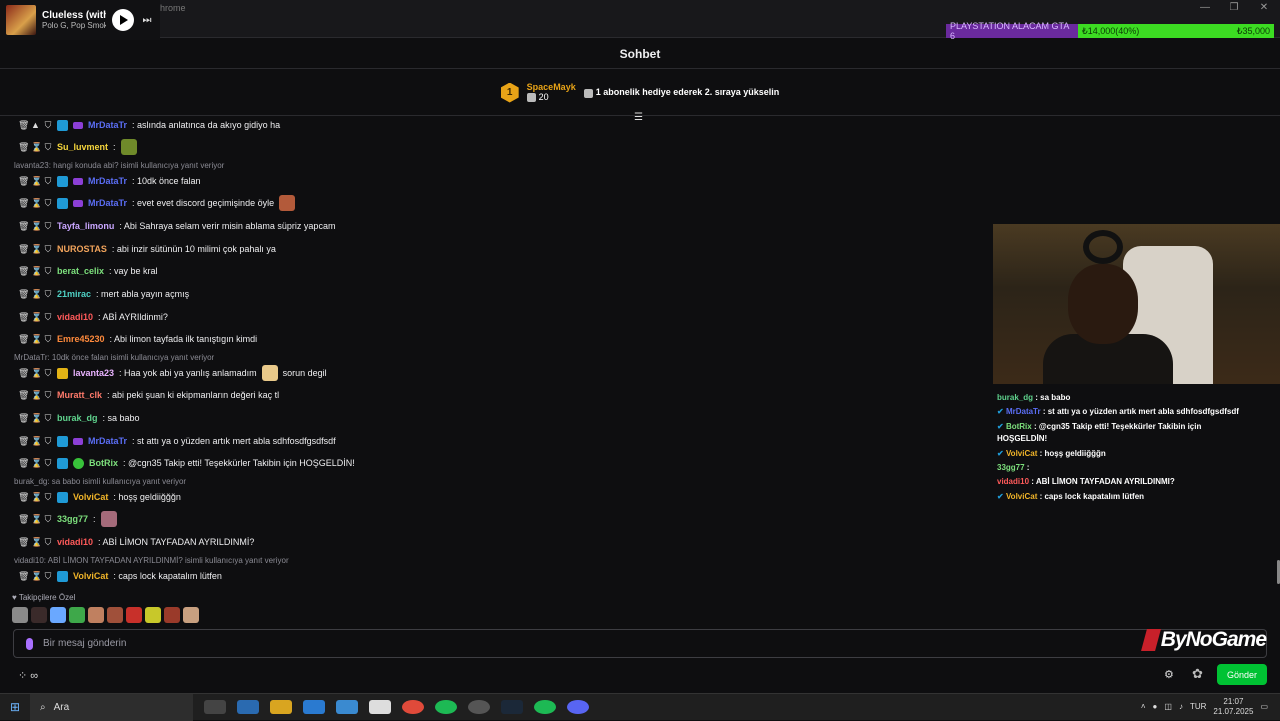  Describe the element at coordinates (1169, 674) in the screenshot. I see `gear-icon: ⚙` at that location.